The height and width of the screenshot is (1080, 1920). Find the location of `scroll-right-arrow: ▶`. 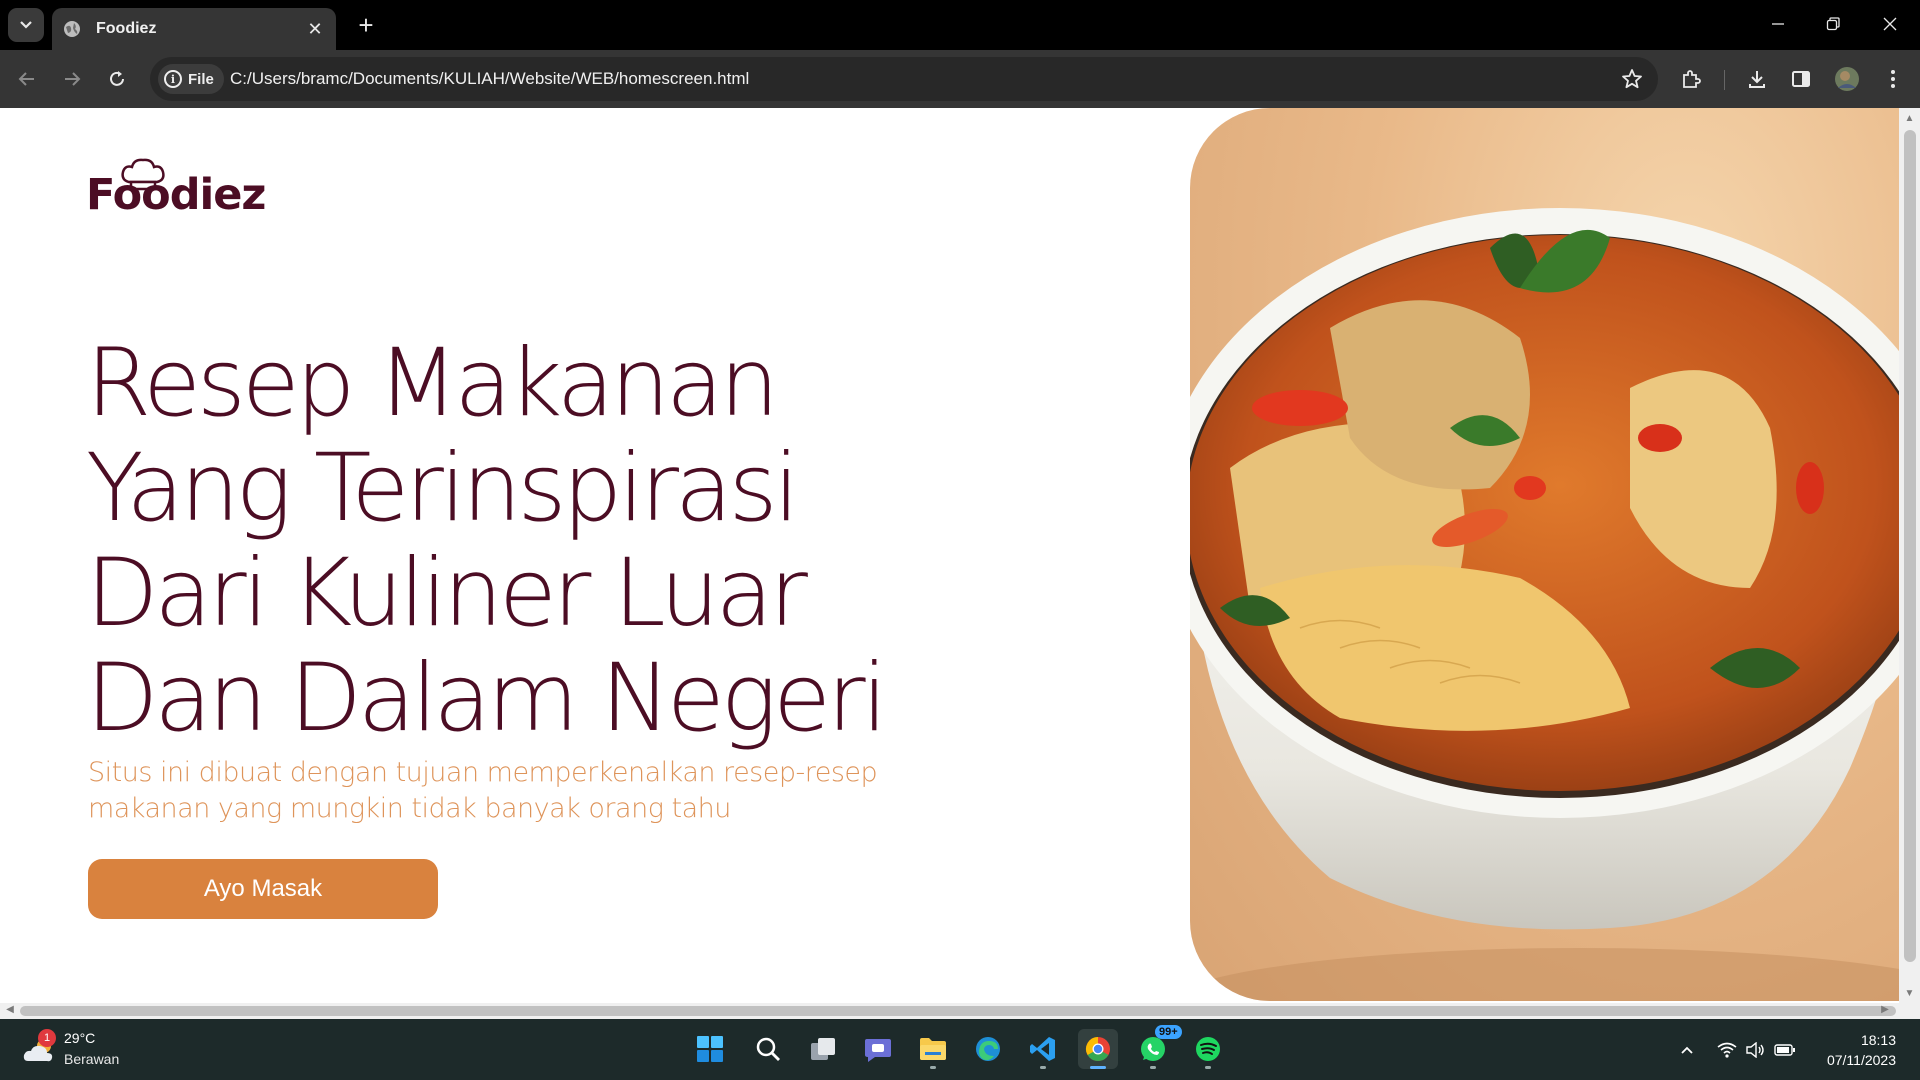

scroll-right-arrow: ▶ is located at coordinates (1885, 1009).